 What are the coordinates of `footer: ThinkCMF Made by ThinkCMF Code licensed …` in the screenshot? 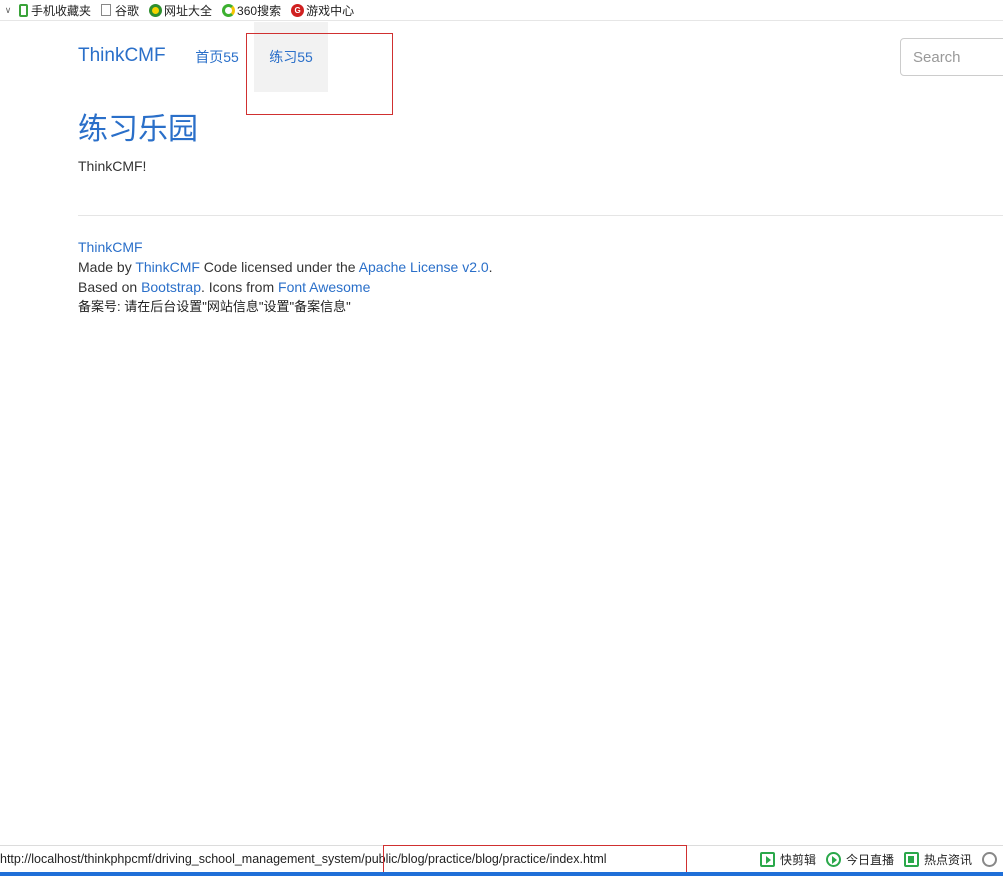 It's located at (285, 277).